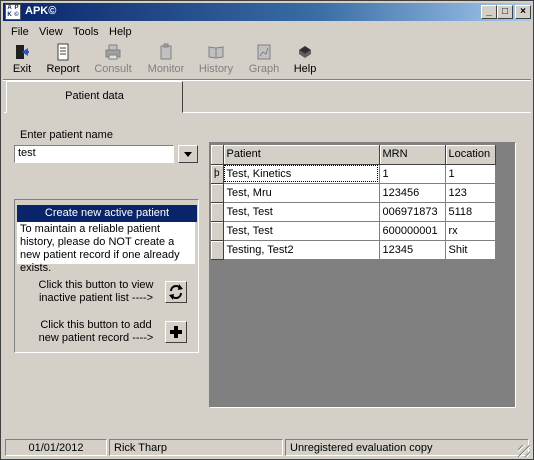 This screenshot has width=534, height=460. What do you see at coordinates (63, 69) in the screenshot?
I see `toolbar-report-label: Report` at bounding box center [63, 69].